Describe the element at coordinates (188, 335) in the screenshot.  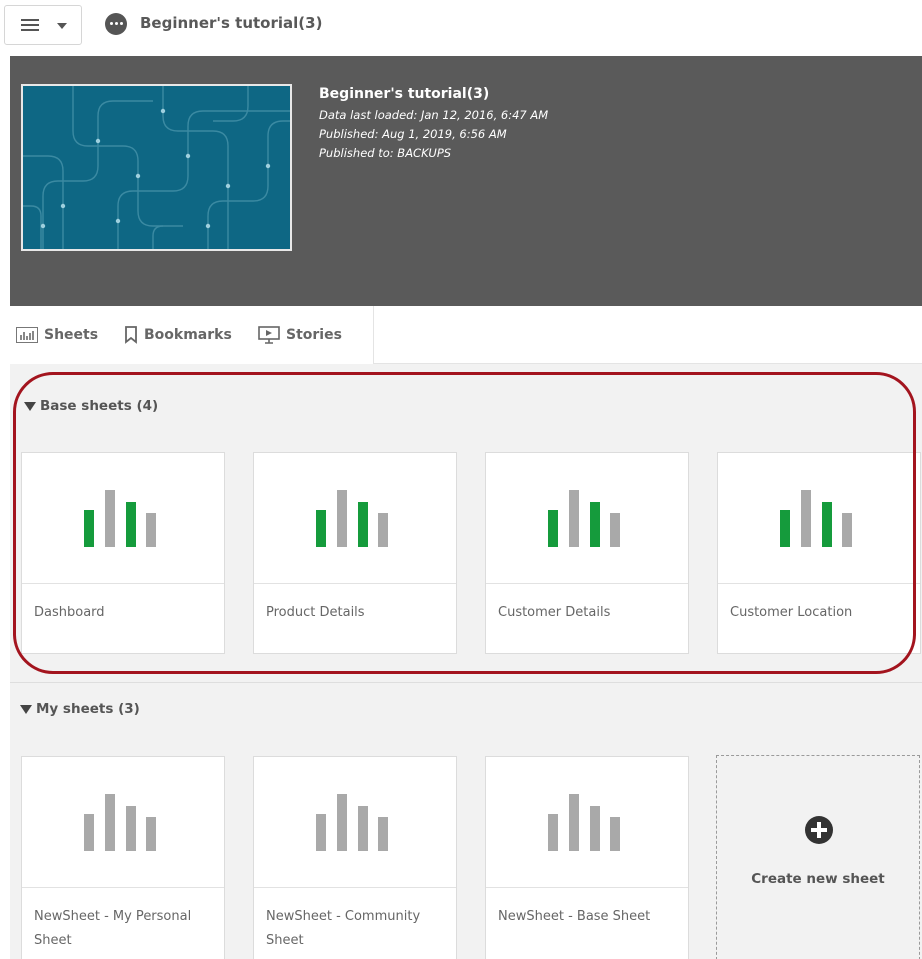
I see `tab-bookmarks-label: Bookmarks` at that location.